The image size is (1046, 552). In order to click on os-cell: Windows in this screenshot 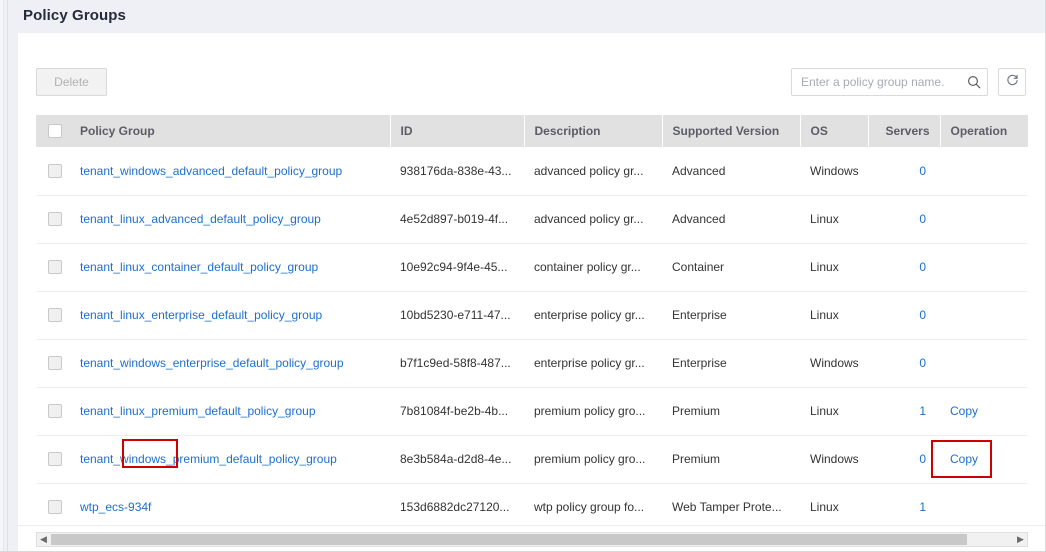, I will do `click(834, 459)`.